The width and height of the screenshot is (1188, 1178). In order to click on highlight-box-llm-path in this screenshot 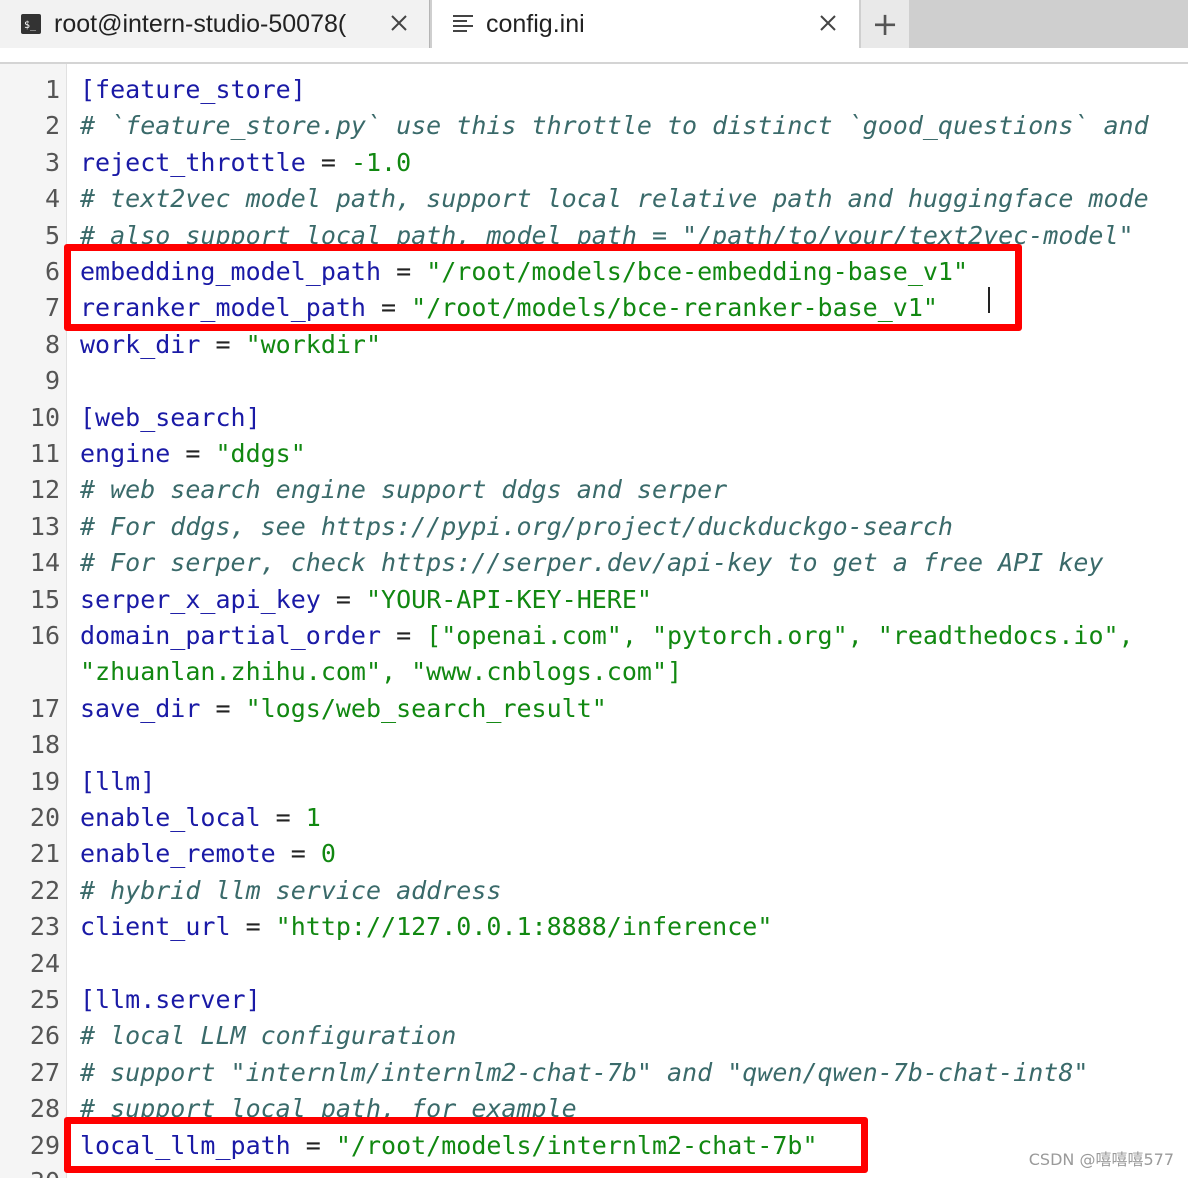, I will do `click(466, 1145)`.